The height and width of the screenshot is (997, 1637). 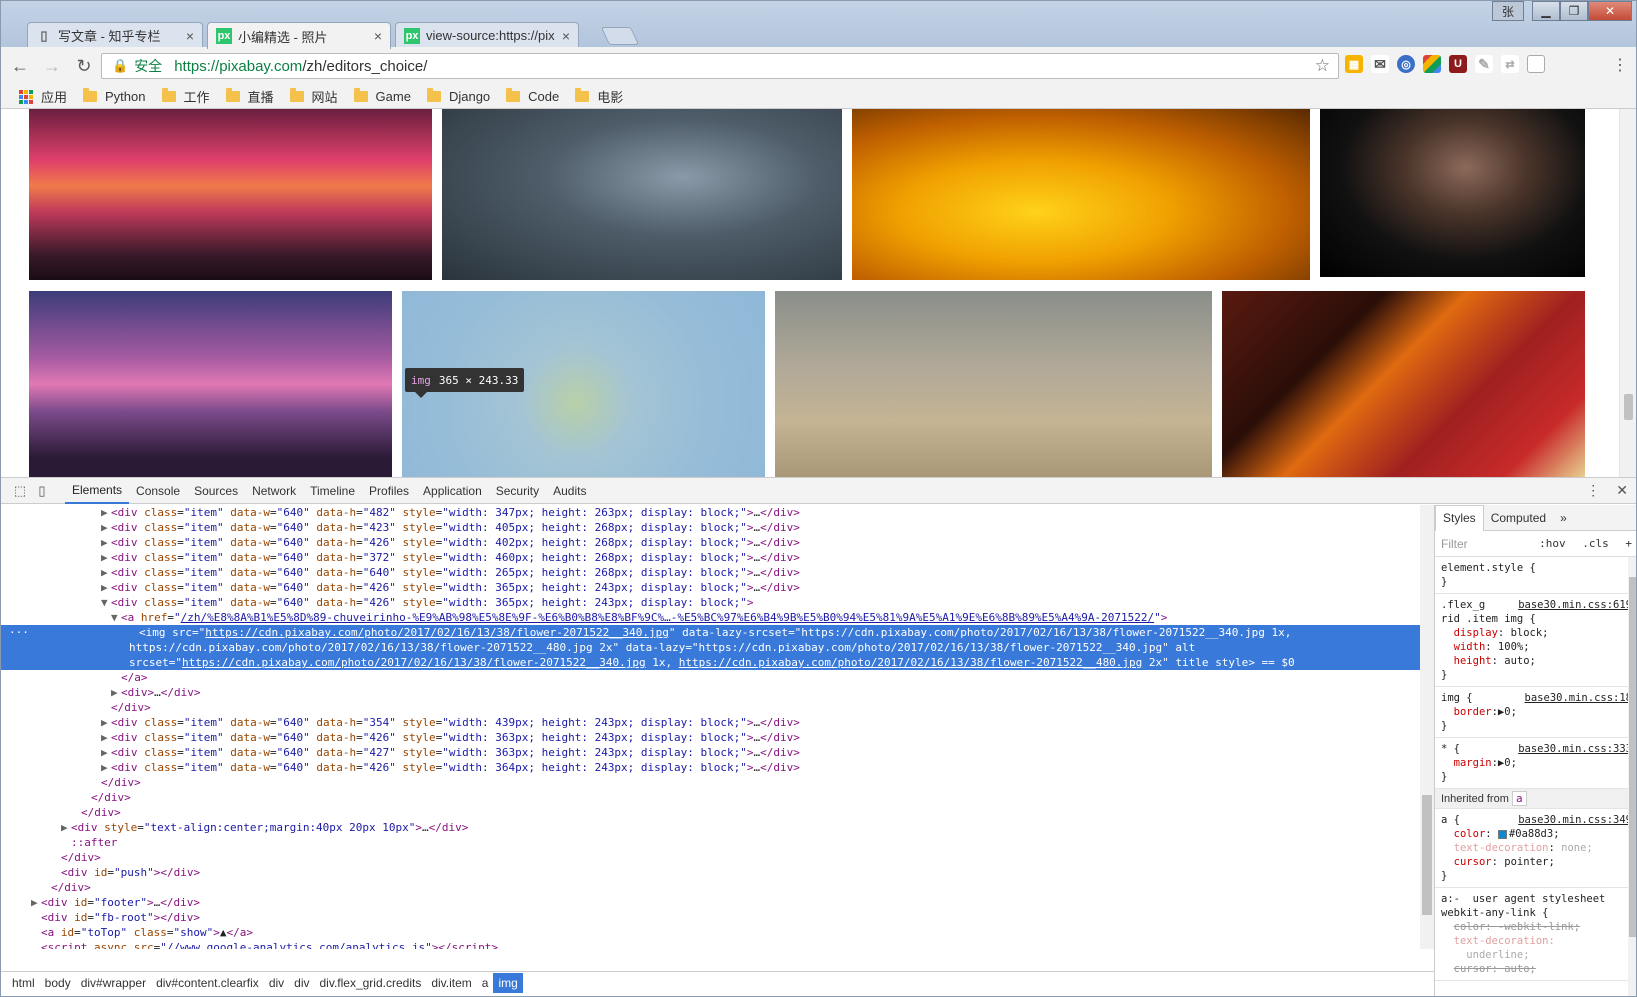 I want to click on dom-scrollbar, so click(x=1427, y=727).